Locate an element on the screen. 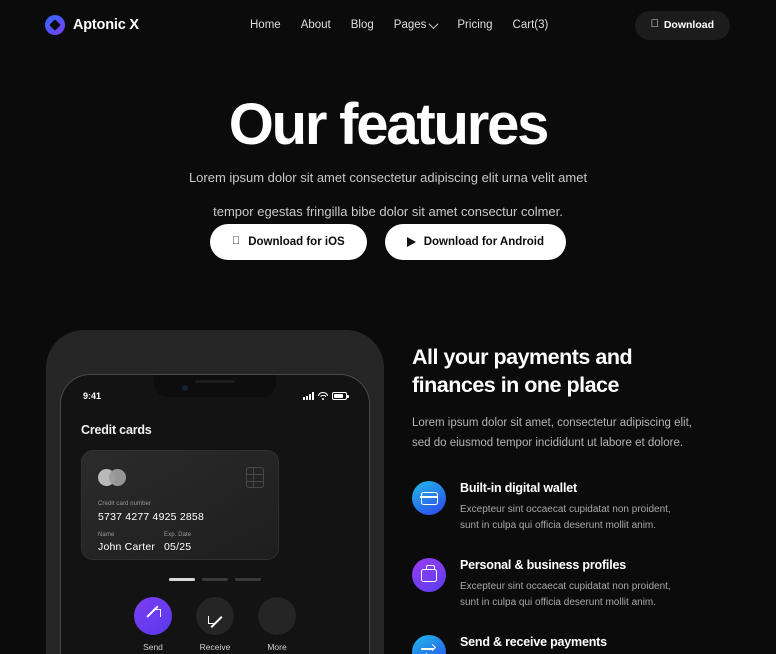 The width and height of the screenshot is (776, 654). feature-title: Personal & business profiles is located at coordinates (543, 565).